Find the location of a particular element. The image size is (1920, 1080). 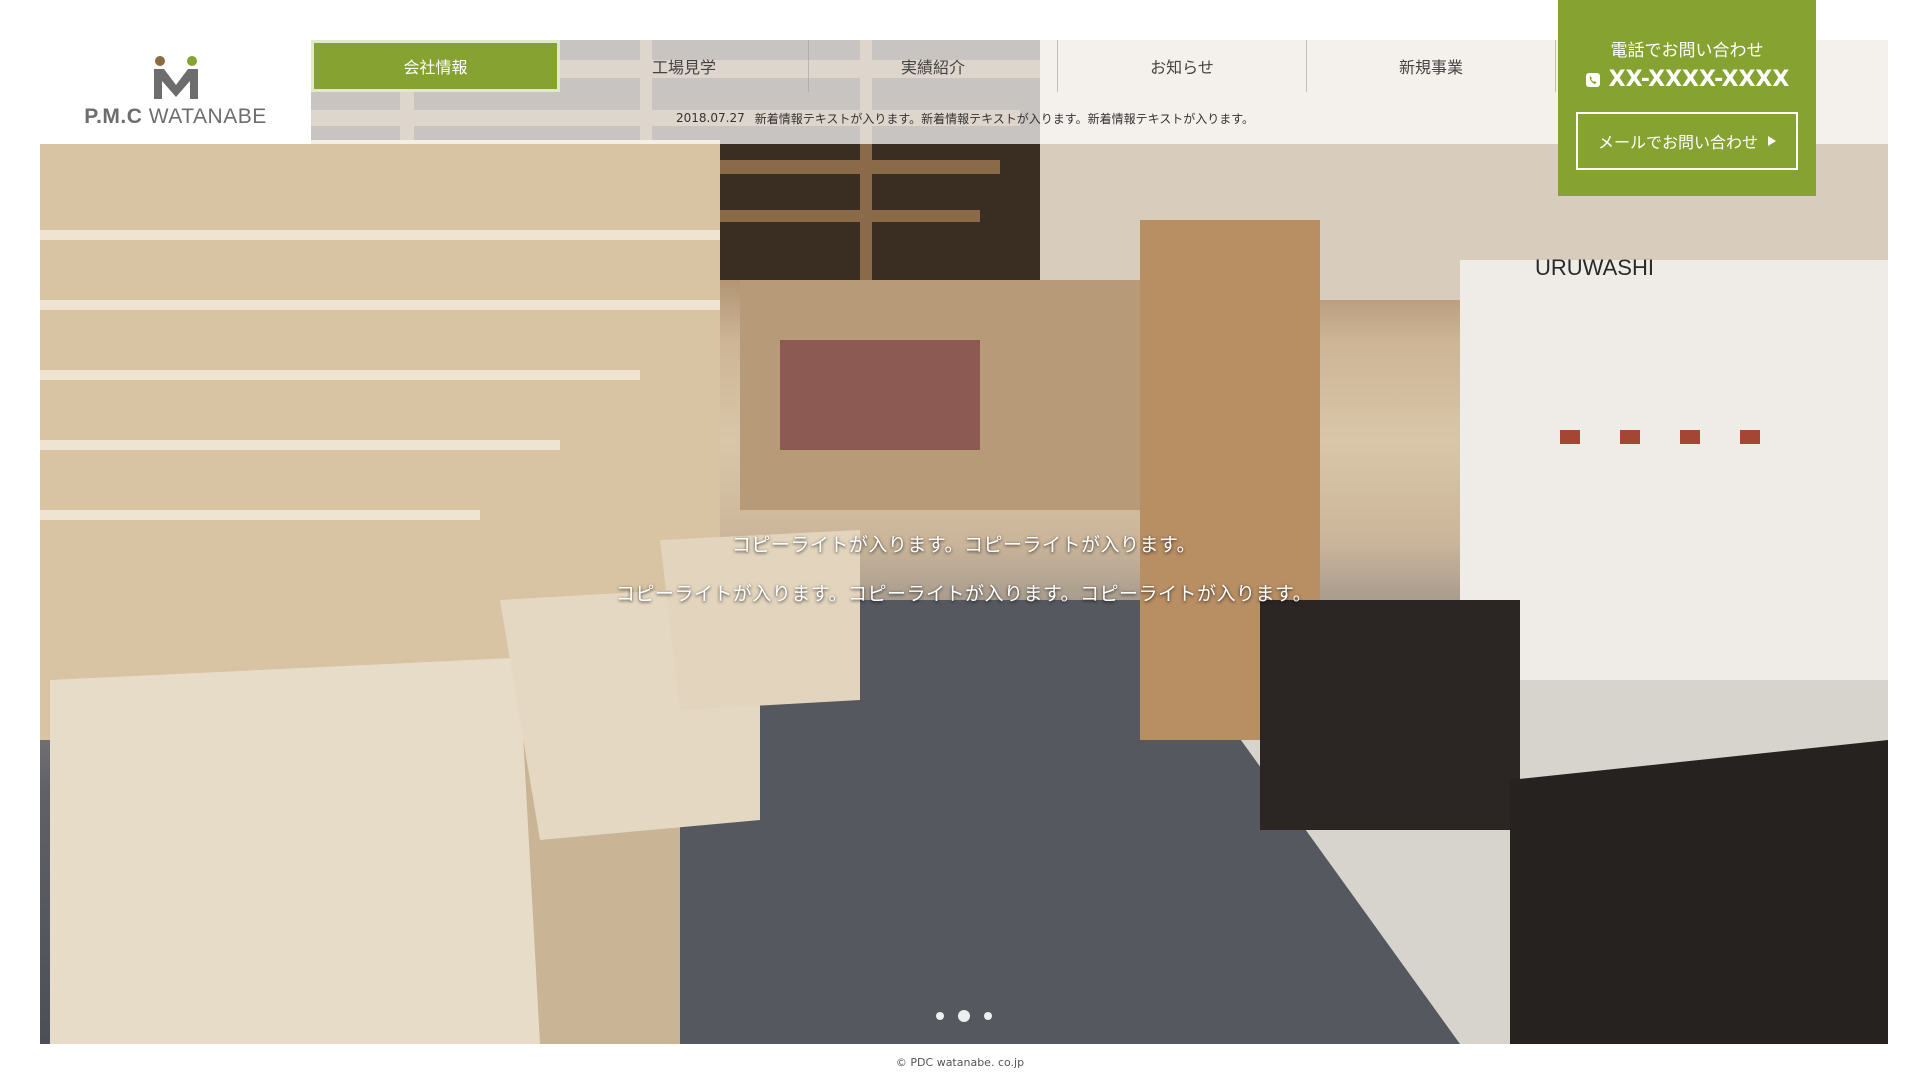

phone-number-row: XX-XXXX-XXXX is located at coordinates (1687, 79).